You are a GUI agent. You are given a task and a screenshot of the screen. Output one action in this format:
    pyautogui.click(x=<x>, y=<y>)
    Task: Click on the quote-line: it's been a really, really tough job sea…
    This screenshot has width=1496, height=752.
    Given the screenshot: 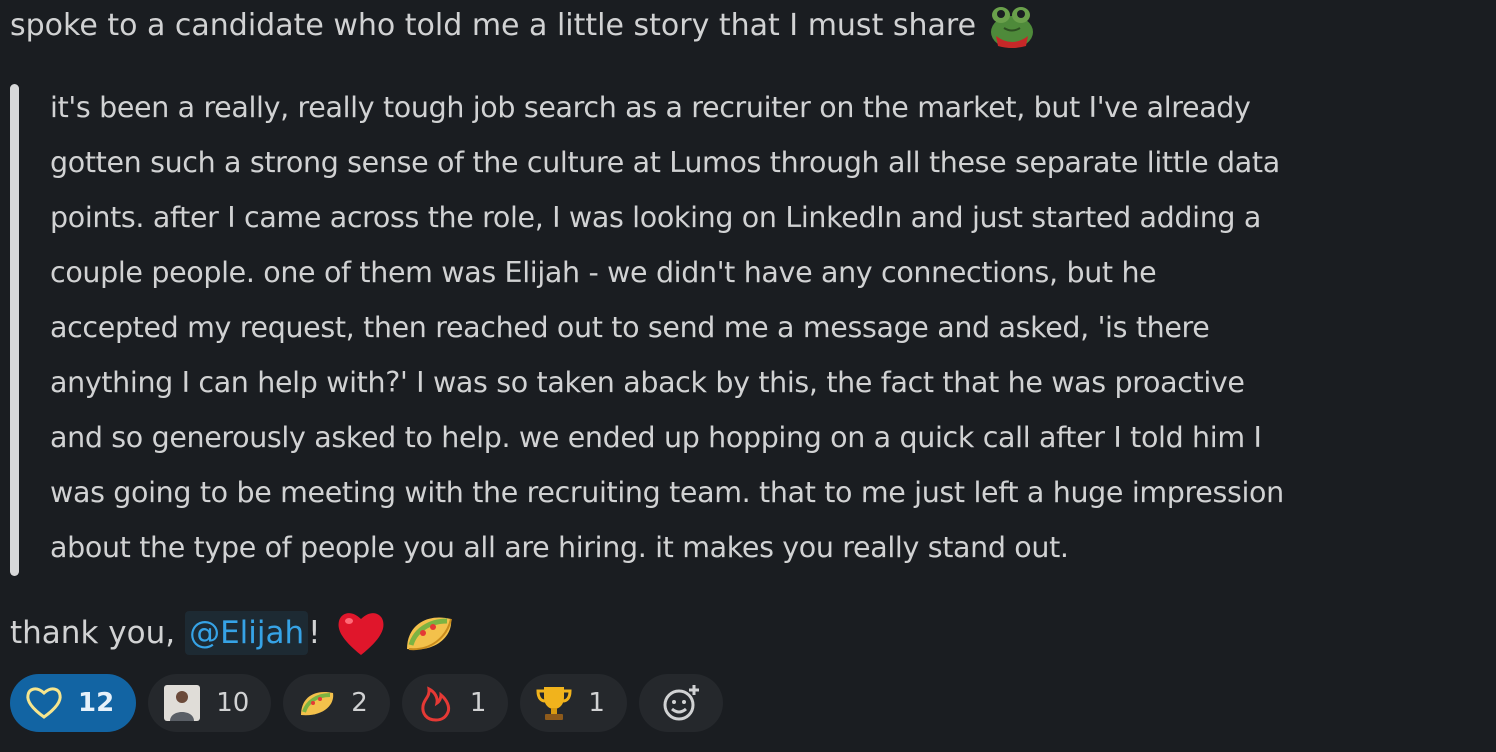 What is the action you would take?
    pyautogui.click(x=650, y=107)
    